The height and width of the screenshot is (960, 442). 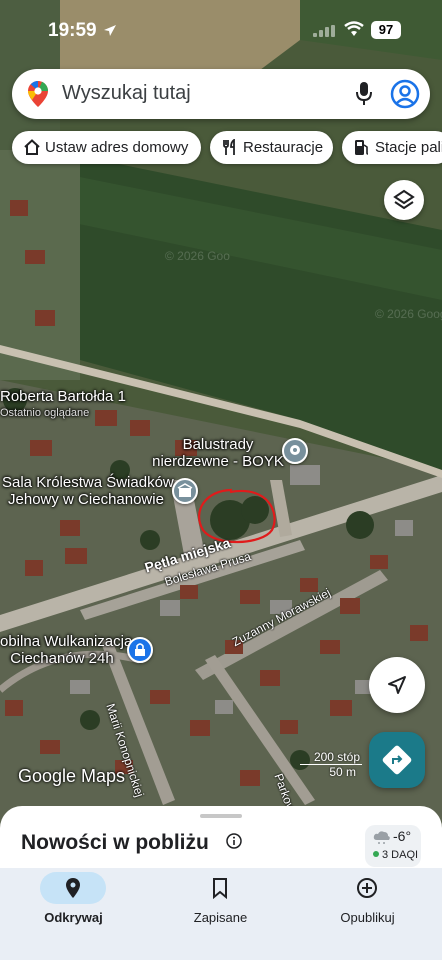 I want to click on poi-name-line: Sala Królestwa Świadków, so click(x=88, y=482).